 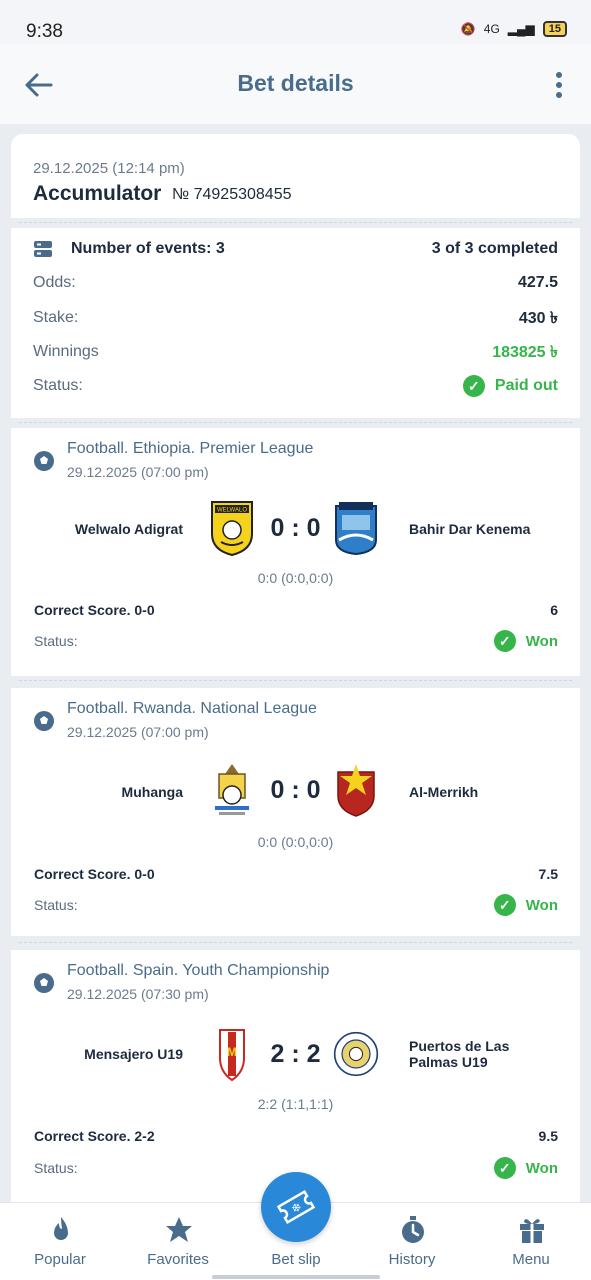 I want to click on status-bar: 9:38 🔕 4G ▂▄▆ 15, so click(x=295, y=22).